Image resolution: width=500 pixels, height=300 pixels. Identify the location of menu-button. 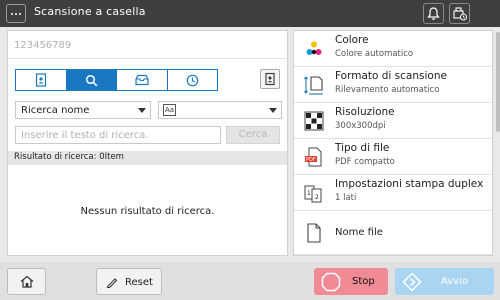
(16, 13).